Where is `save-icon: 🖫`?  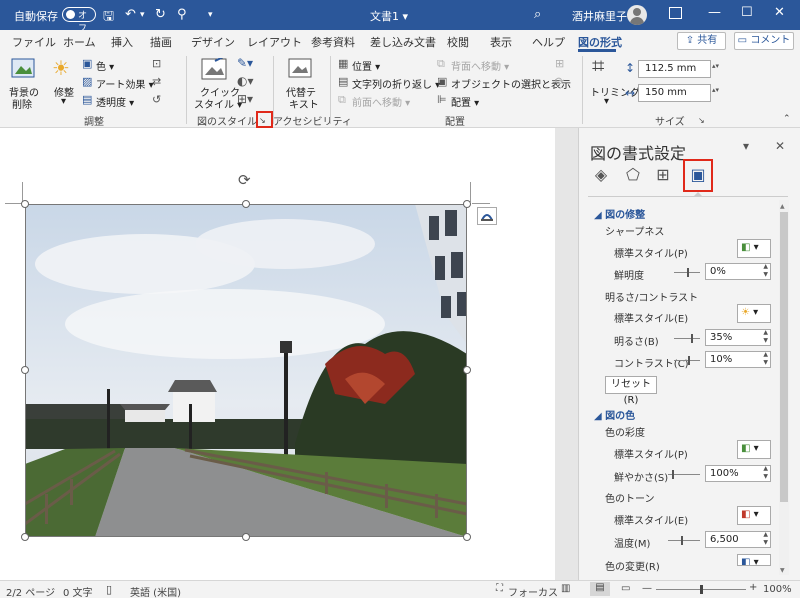 save-icon: 🖫 is located at coordinates (108, 18).